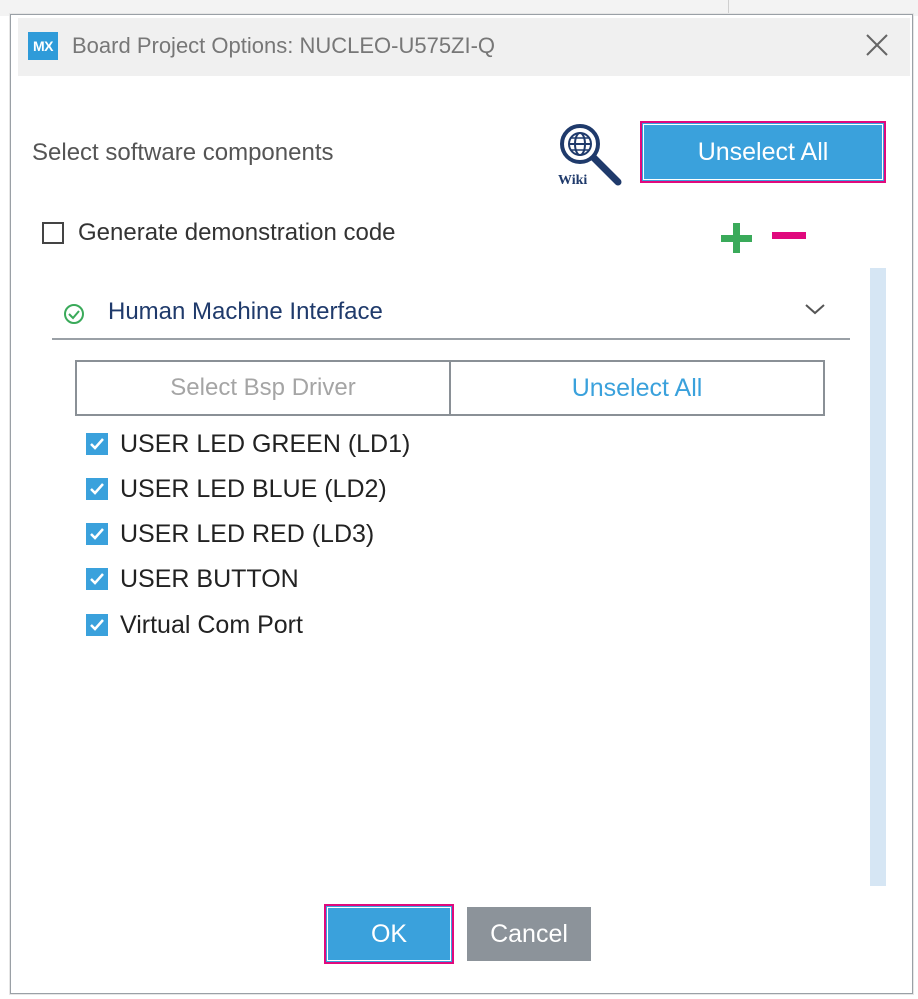 Image resolution: width=918 pixels, height=999 pixels. What do you see at coordinates (637, 388) in the screenshot?
I see `unselect-all-drivers-button: Unselect All` at bounding box center [637, 388].